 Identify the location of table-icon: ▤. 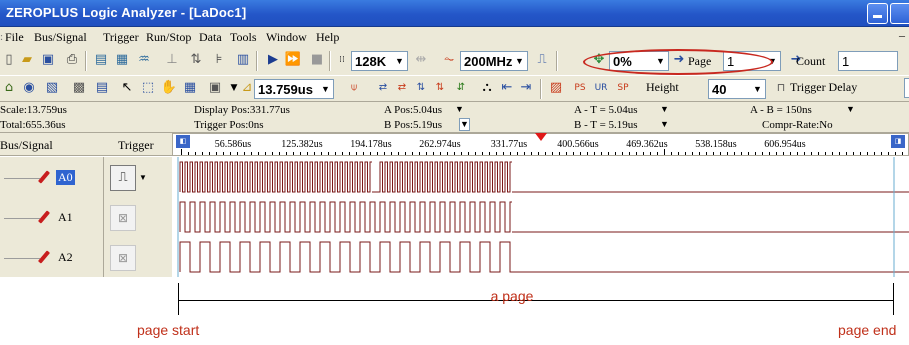
(102, 88).